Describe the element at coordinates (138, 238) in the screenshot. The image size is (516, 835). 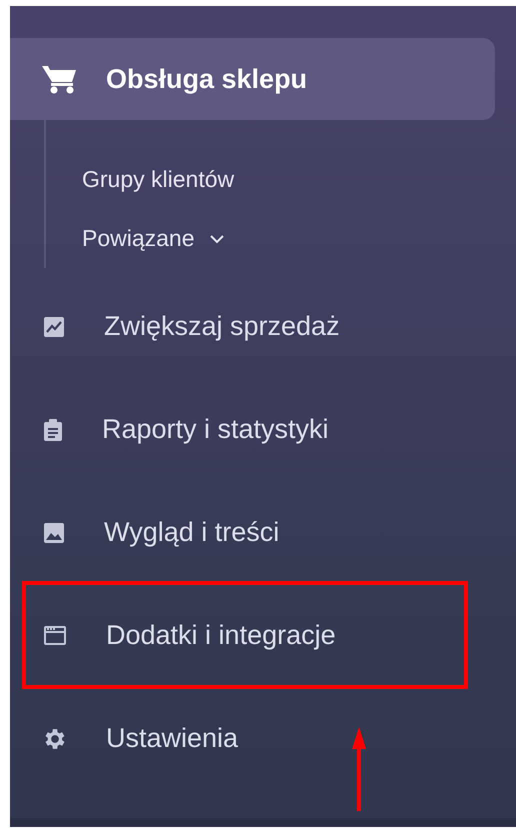
I see `submenu-item: Powiązane` at that location.